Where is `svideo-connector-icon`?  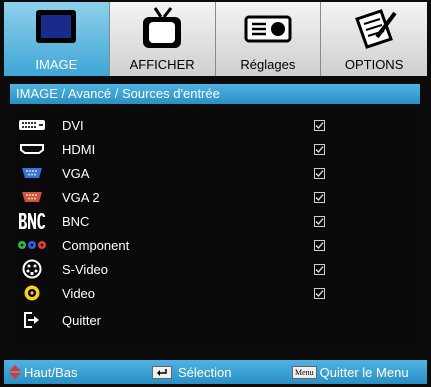
svideo-connector-icon is located at coordinates (32, 269).